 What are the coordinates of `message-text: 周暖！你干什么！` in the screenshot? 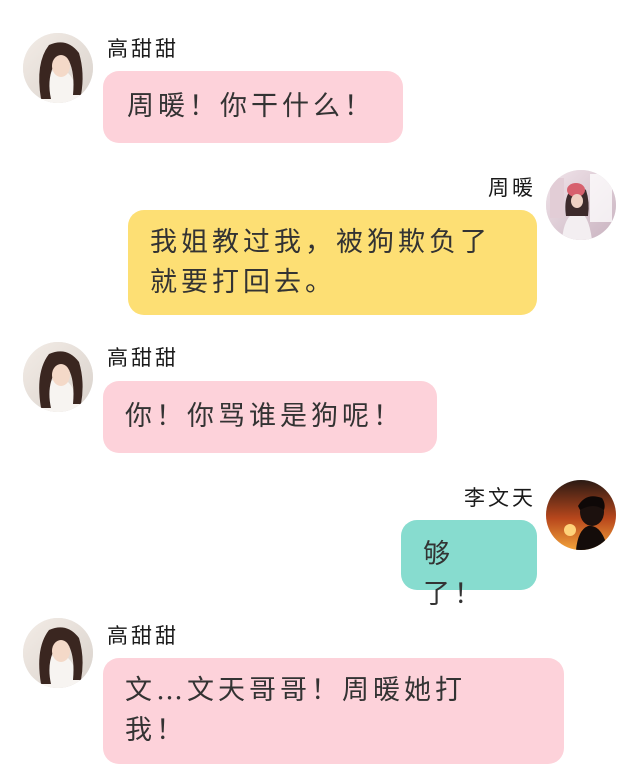 It's located at (251, 106).